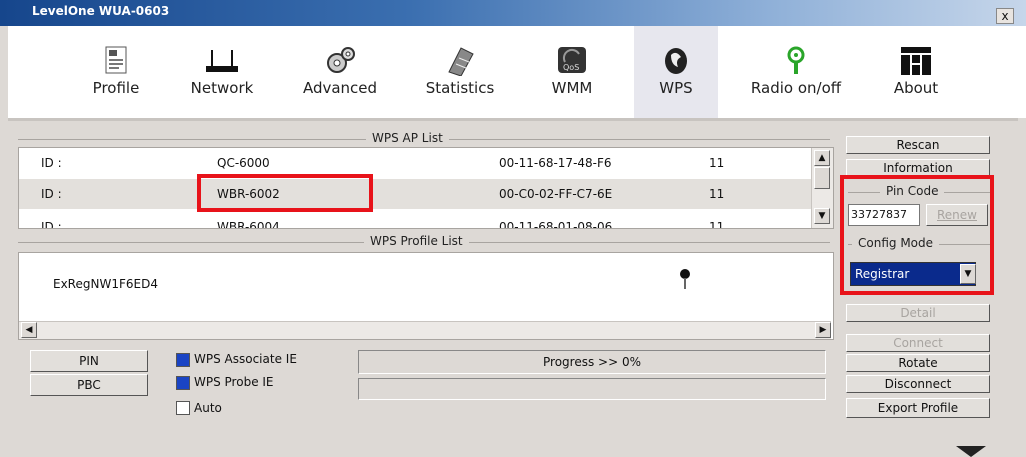 This screenshot has width=1026, height=457. I want to click on network-icon, so click(222, 61).